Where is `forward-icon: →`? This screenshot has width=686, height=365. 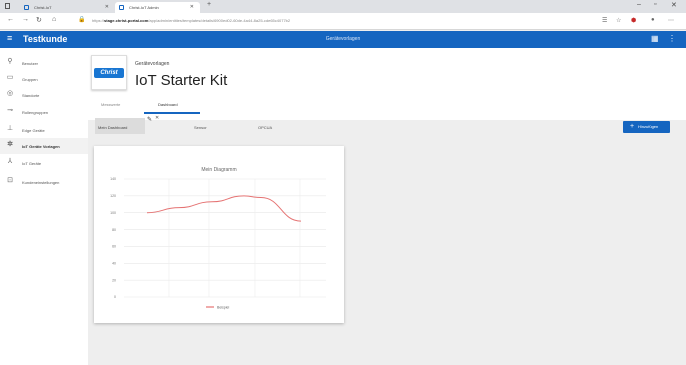 forward-icon: → is located at coordinates (25, 19).